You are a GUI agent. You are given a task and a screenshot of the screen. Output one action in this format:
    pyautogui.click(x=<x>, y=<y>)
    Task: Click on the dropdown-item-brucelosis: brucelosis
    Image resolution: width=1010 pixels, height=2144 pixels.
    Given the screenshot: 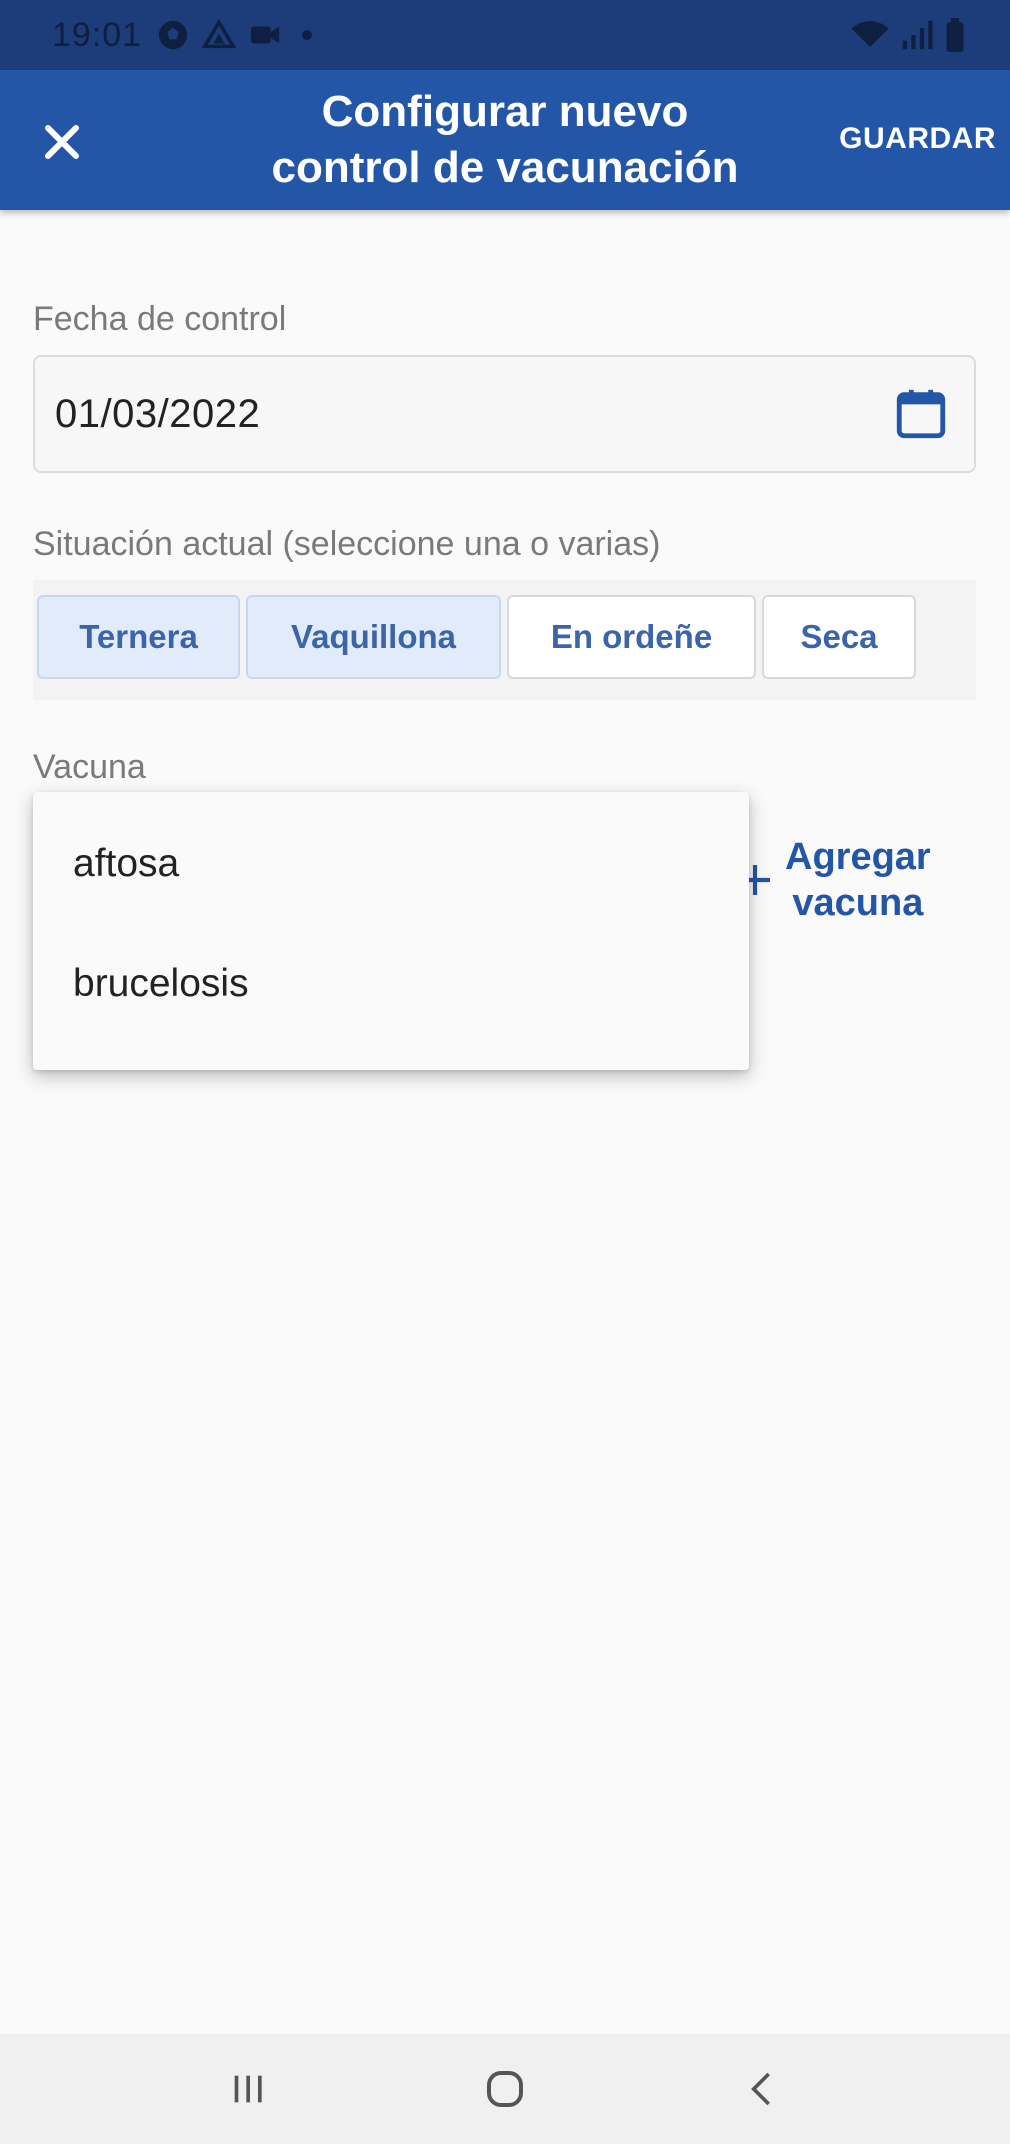 What is the action you would take?
    pyautogui.click(x=391, y=984)
    